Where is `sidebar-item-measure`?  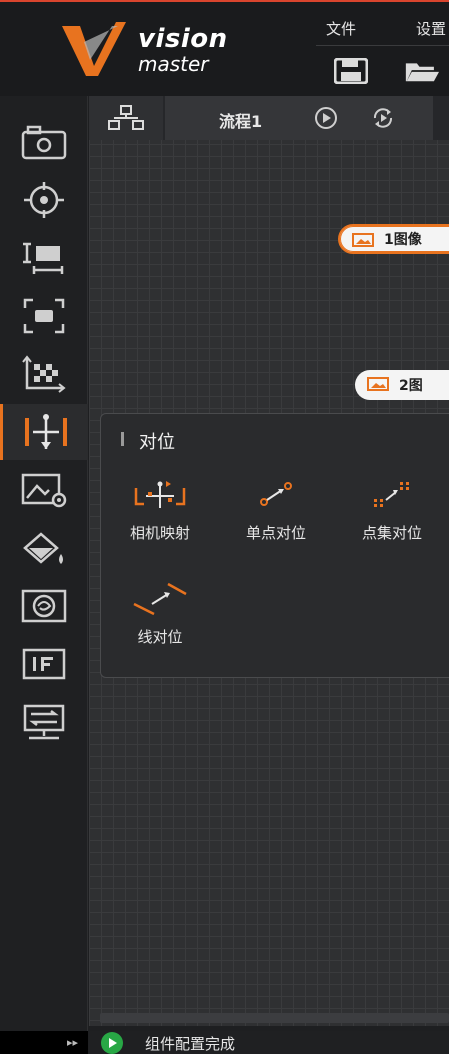
sidebar-item-measure is located at coordinates (44, 258).